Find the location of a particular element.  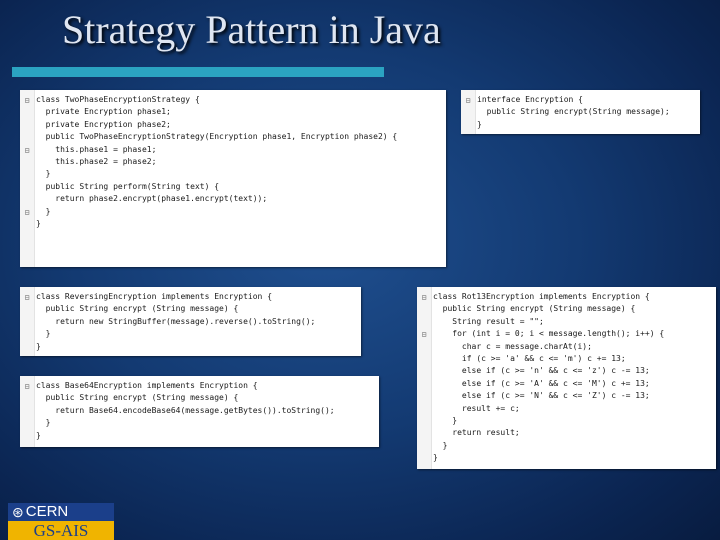

code-line: return result; is located at coordinates (476, 433).